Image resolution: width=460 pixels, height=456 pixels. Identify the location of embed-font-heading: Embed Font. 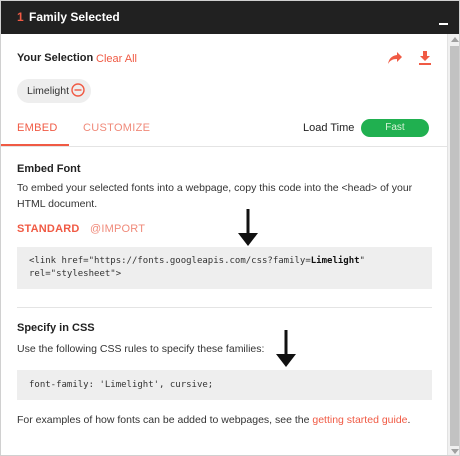
(49, 169).